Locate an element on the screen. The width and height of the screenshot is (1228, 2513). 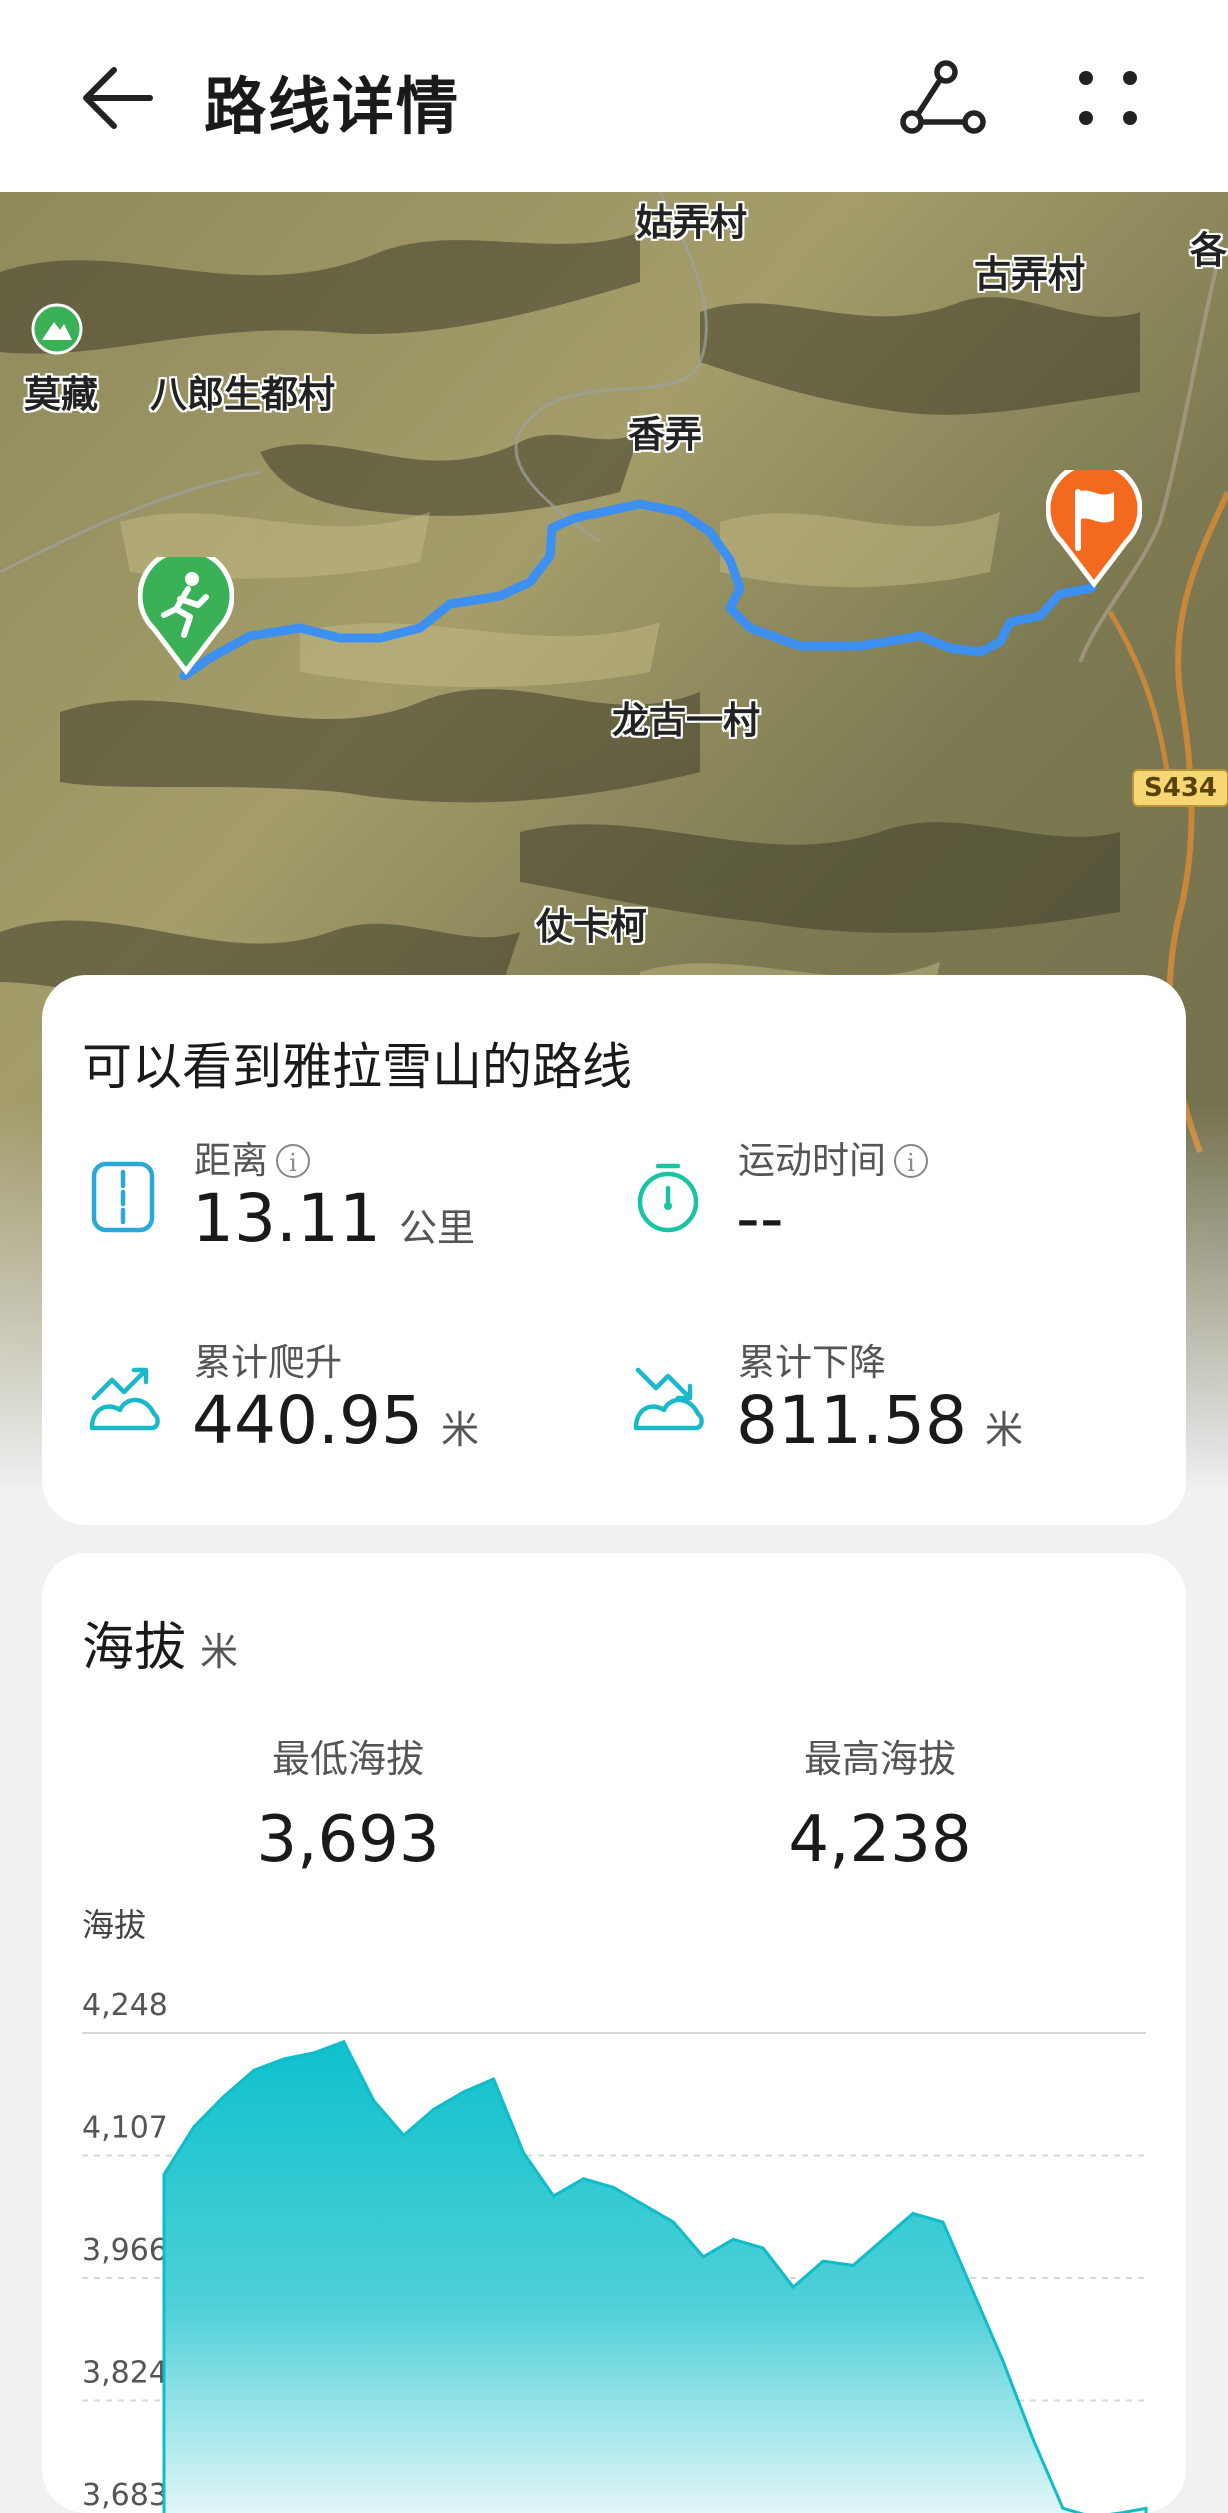
top-app-bar: 路线详情 is located at coordinates (614, 96).